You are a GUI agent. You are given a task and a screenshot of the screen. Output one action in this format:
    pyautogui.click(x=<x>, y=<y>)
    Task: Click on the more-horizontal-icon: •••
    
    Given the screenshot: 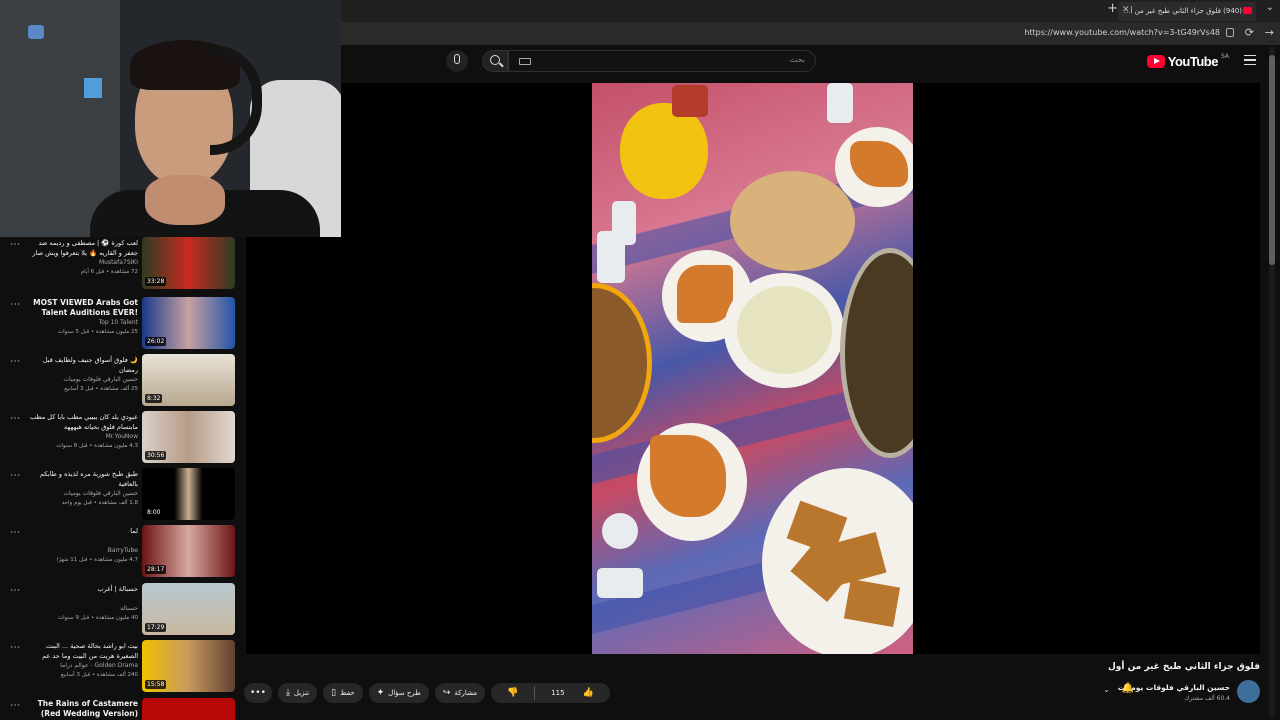 What is the action you would take?
    pyautogui.click(x=258, y=693)
    